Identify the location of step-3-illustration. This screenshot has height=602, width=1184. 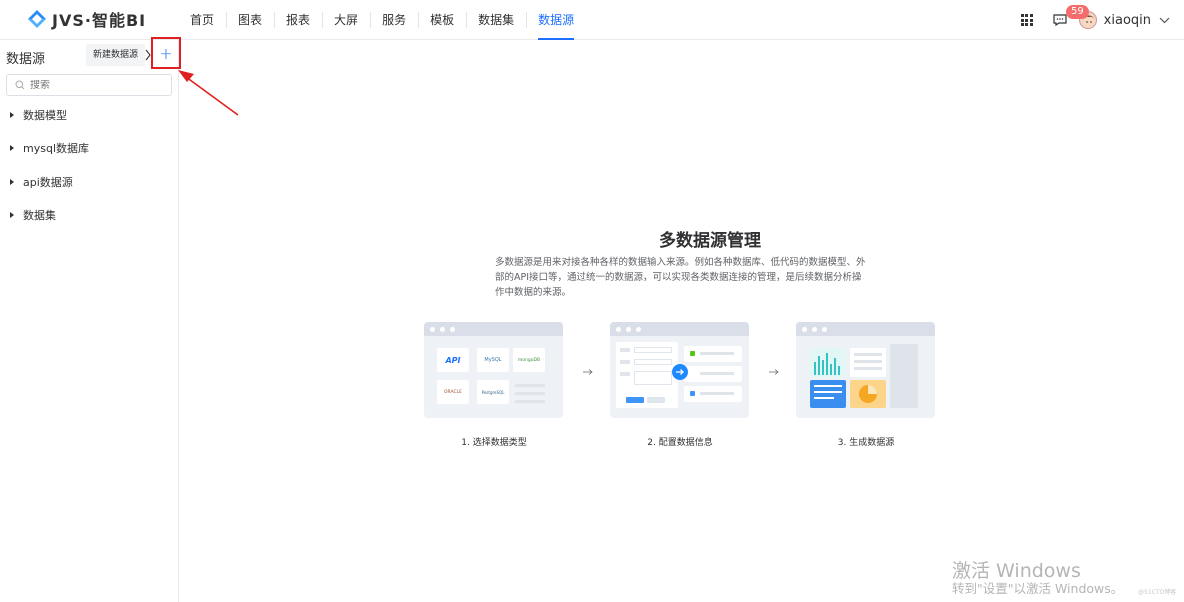
(865, 370).